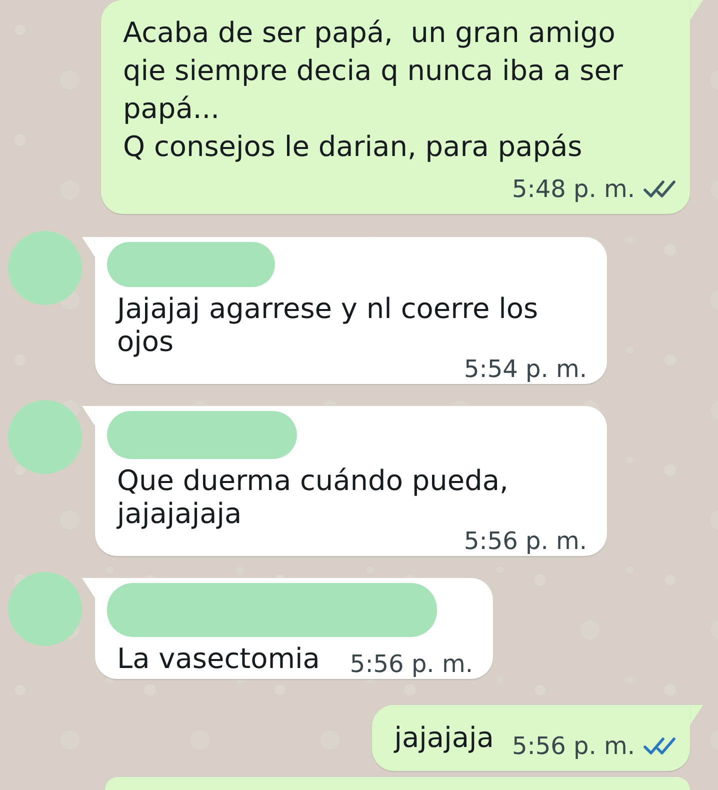 The height and width of the screenshot is (790, 718). What do you see at coordinates (328, 325) in the screenshot?
I see `message-text: Jajajaj agarrese y nl coerre los ojos` at bounding box center [328, 325].